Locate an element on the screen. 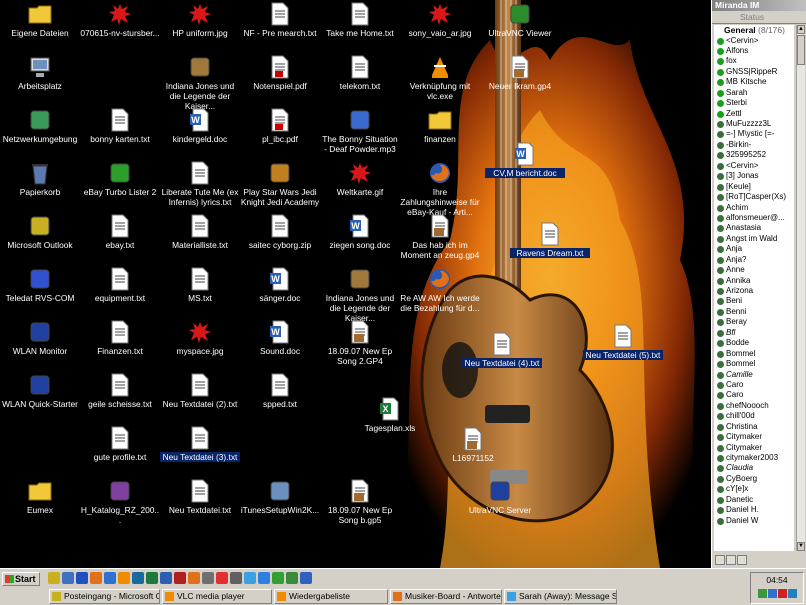 The width and height of the screenshot is (806, 605). desktop-icon: UltraVNC Server is located at coordinates (500, 497).